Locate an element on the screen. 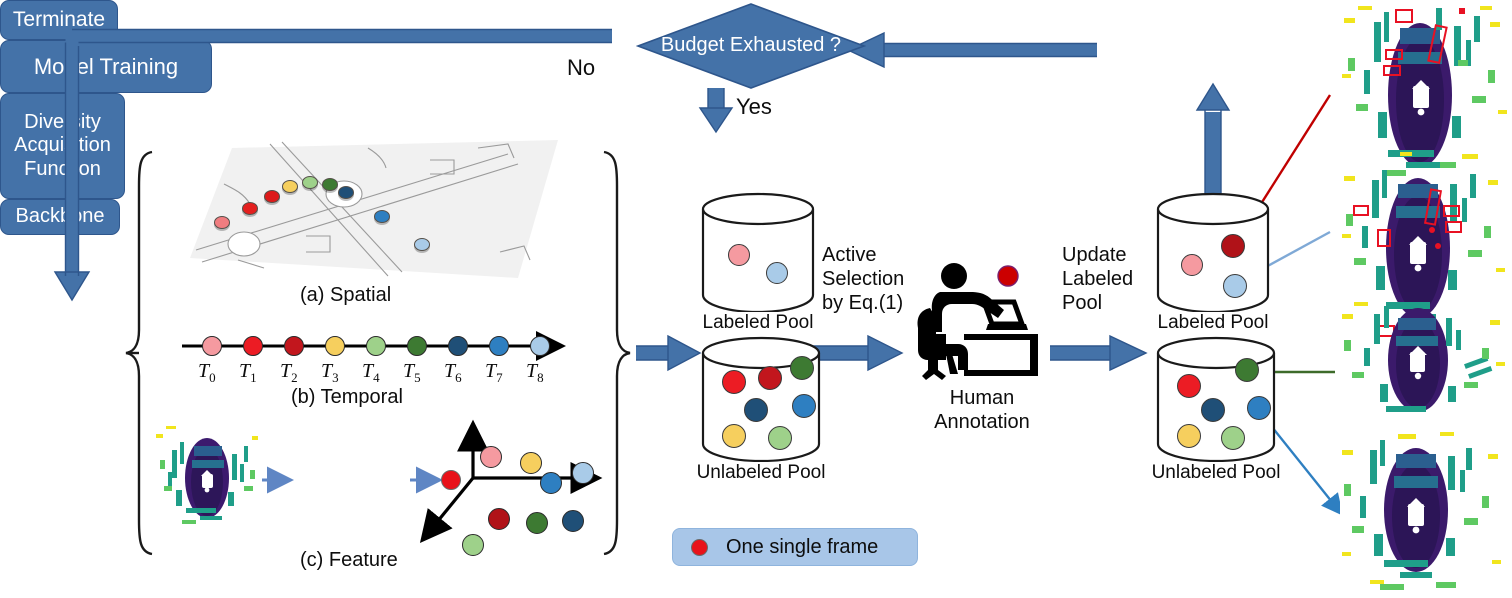  pointcloud-bev-small is located at coordinates (207, 475).